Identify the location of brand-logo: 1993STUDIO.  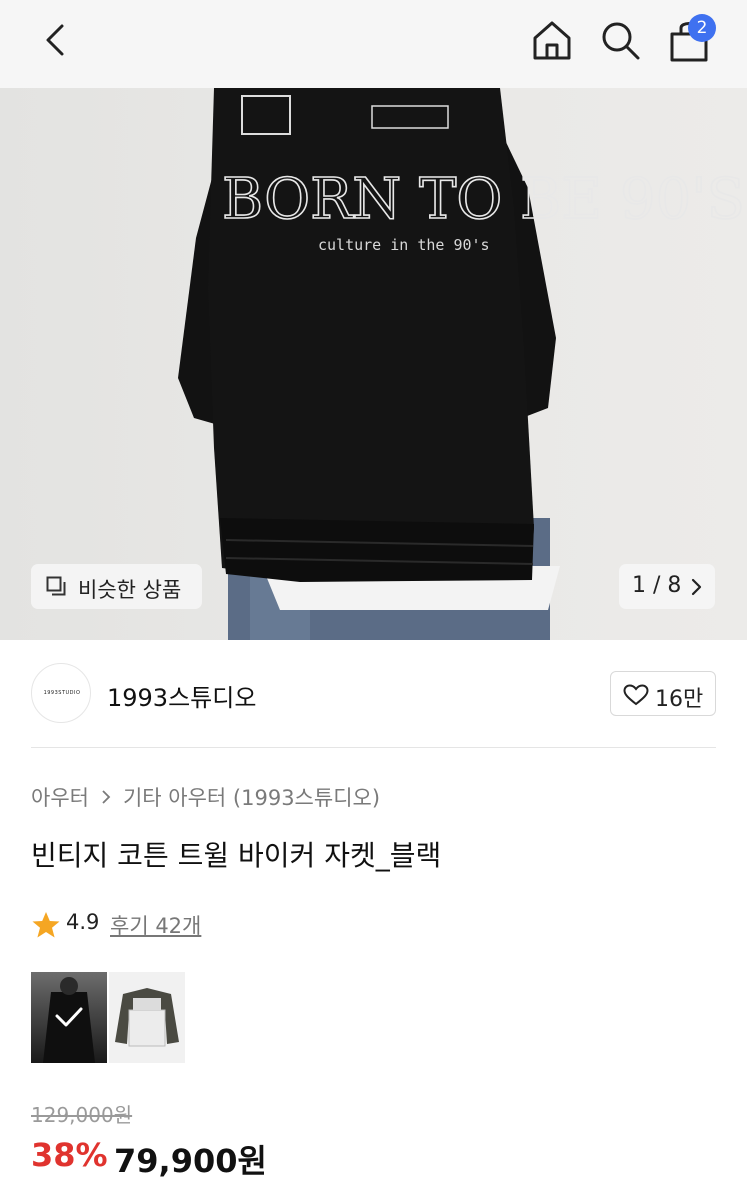
(61, 693).